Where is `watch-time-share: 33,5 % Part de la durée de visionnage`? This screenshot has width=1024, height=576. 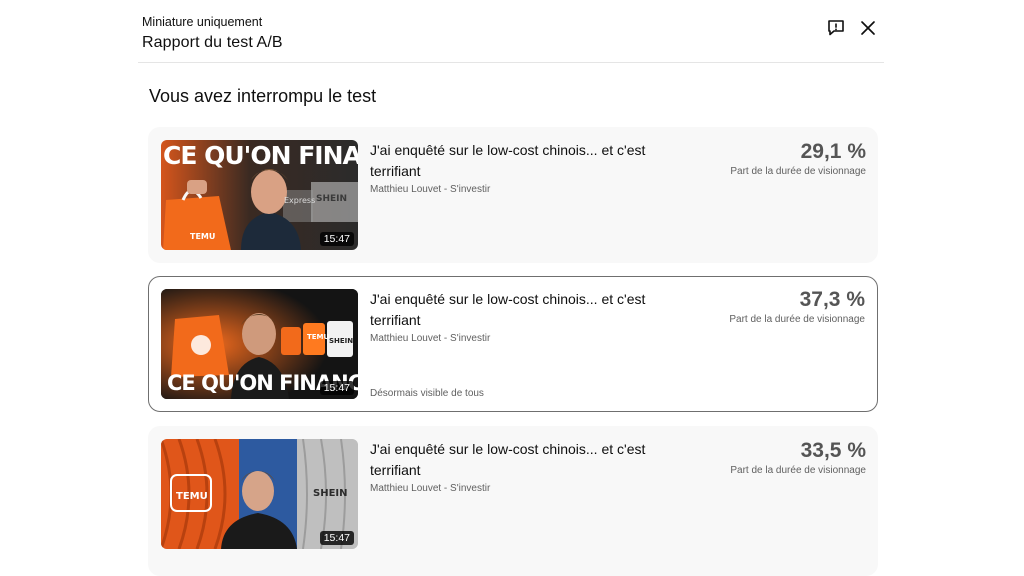 watch-time-share: 33,5 % Part de la durée de visionnage is located at coordinates (798, 457).